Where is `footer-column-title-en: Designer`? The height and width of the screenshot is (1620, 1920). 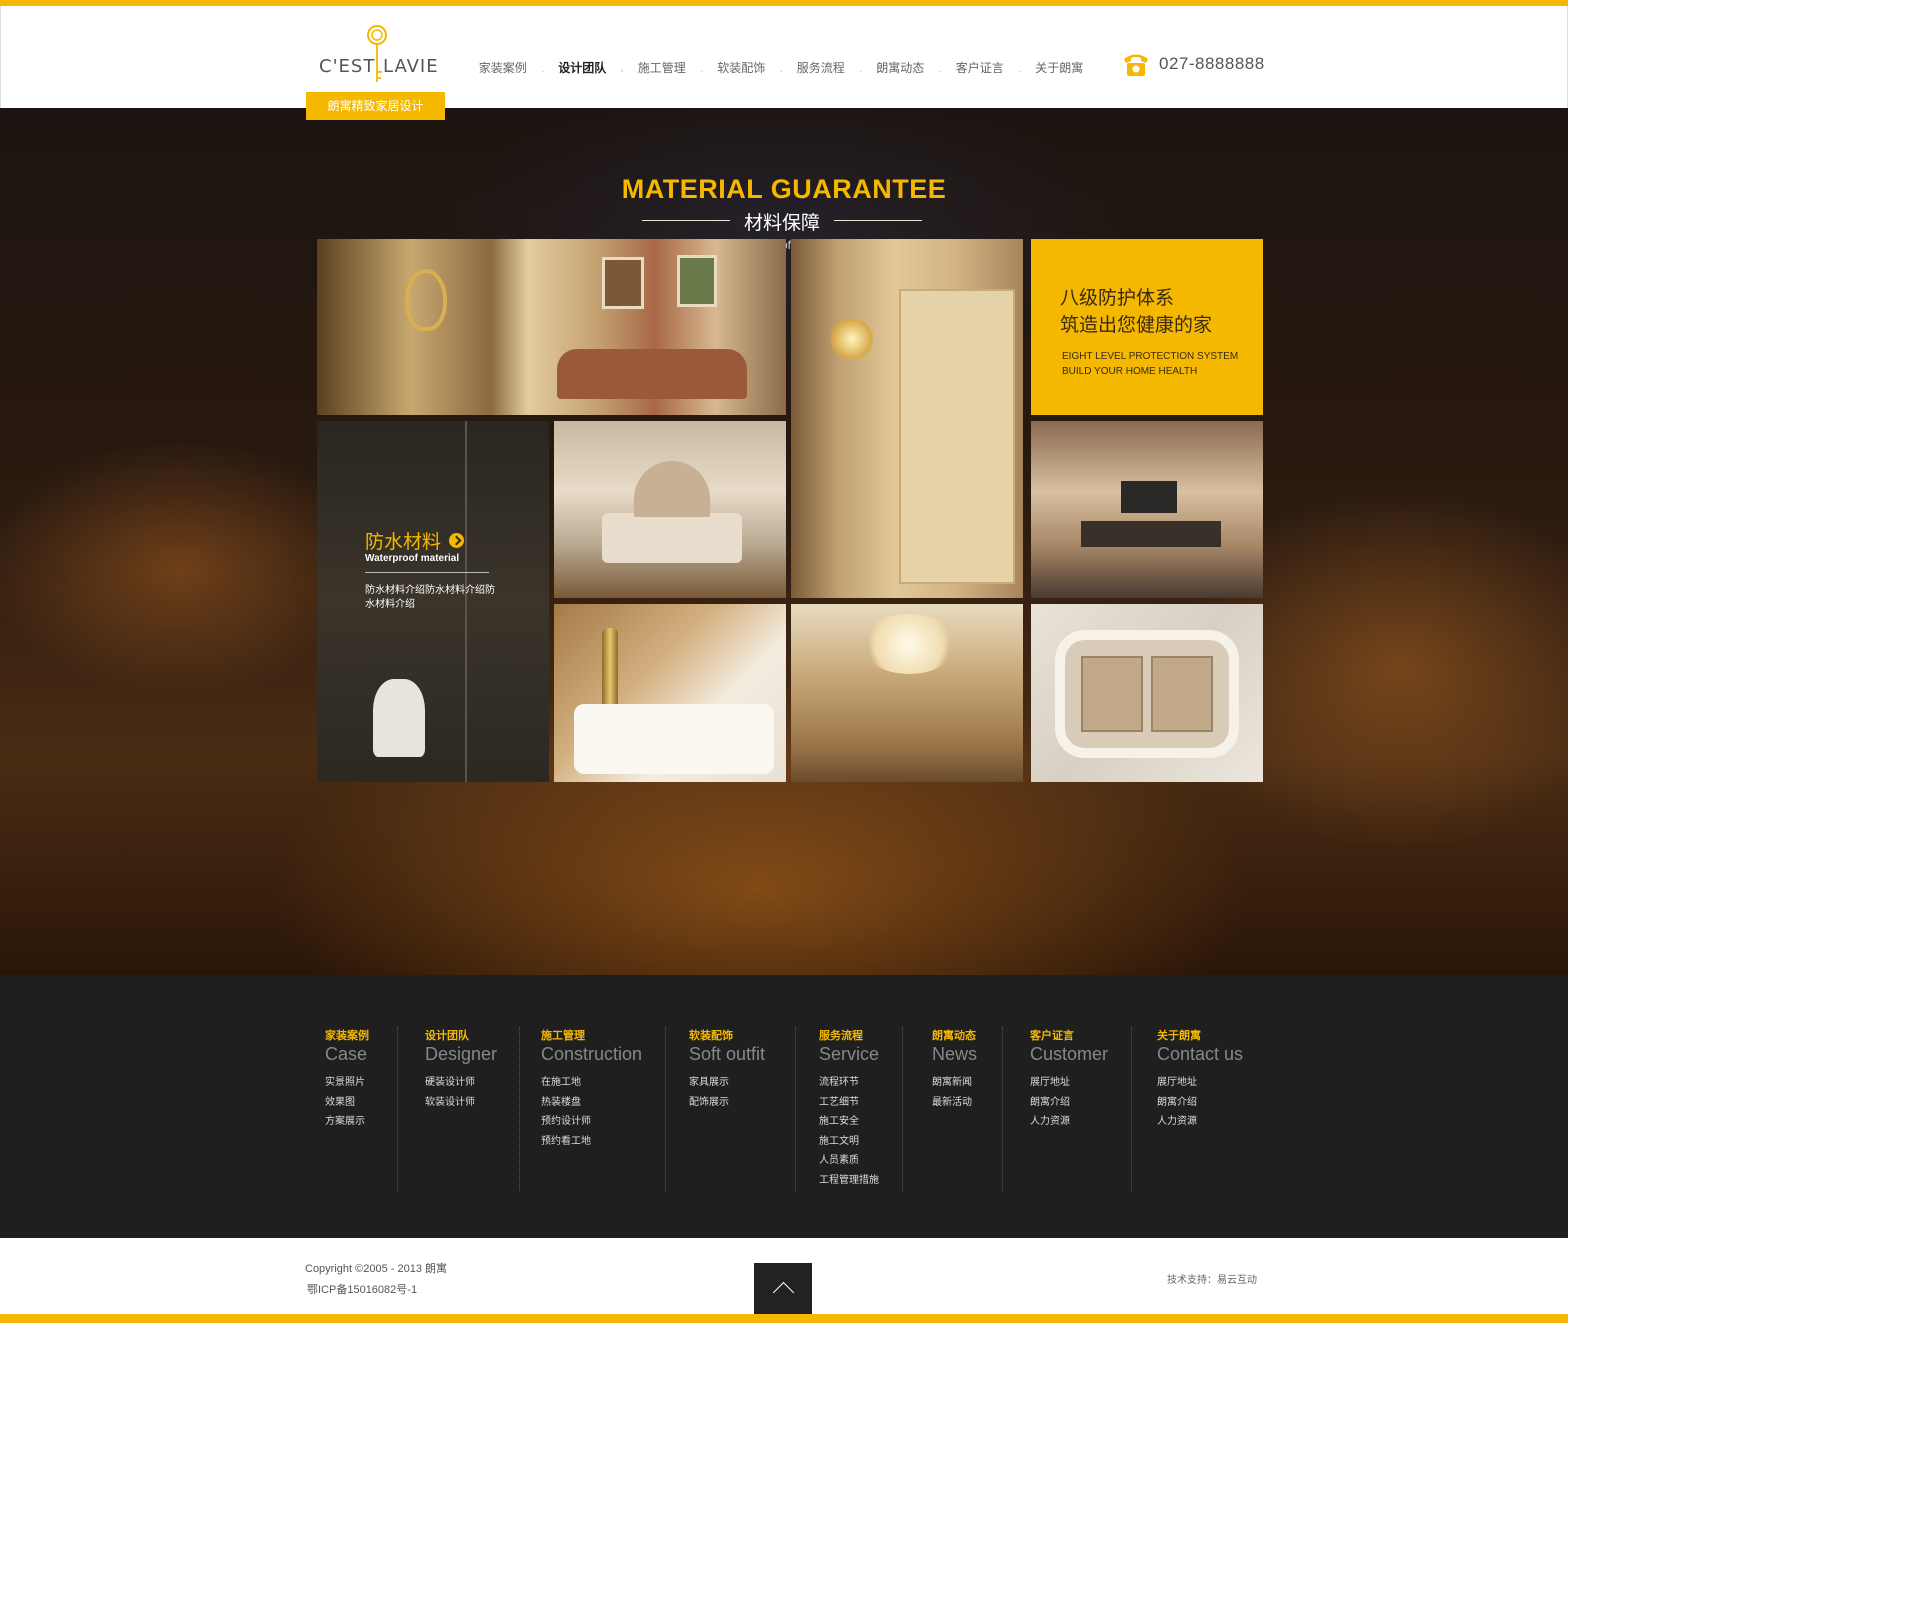
footer-column-title-en: Designer is located at coordinates (461, 1054).